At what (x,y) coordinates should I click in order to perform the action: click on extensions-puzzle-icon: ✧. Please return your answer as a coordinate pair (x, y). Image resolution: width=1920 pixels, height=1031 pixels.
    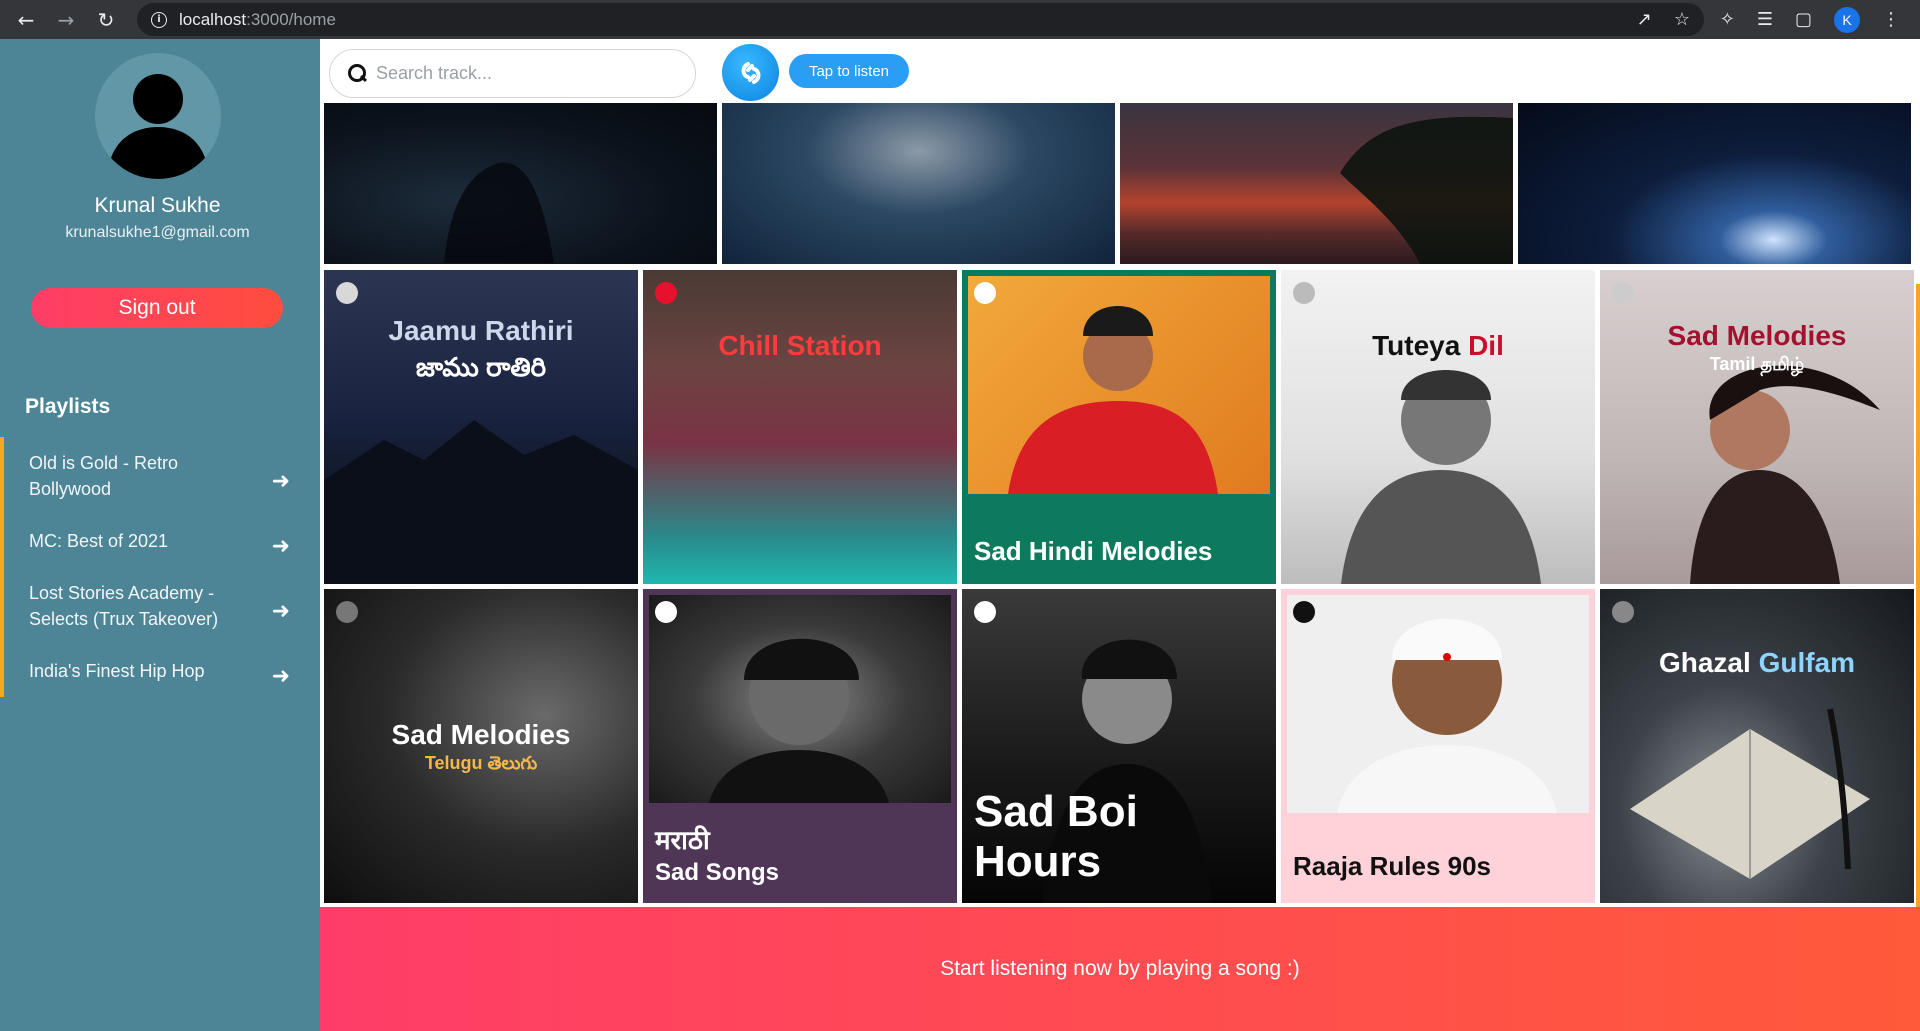
    Looking at the image, I should click on (1727, 19).